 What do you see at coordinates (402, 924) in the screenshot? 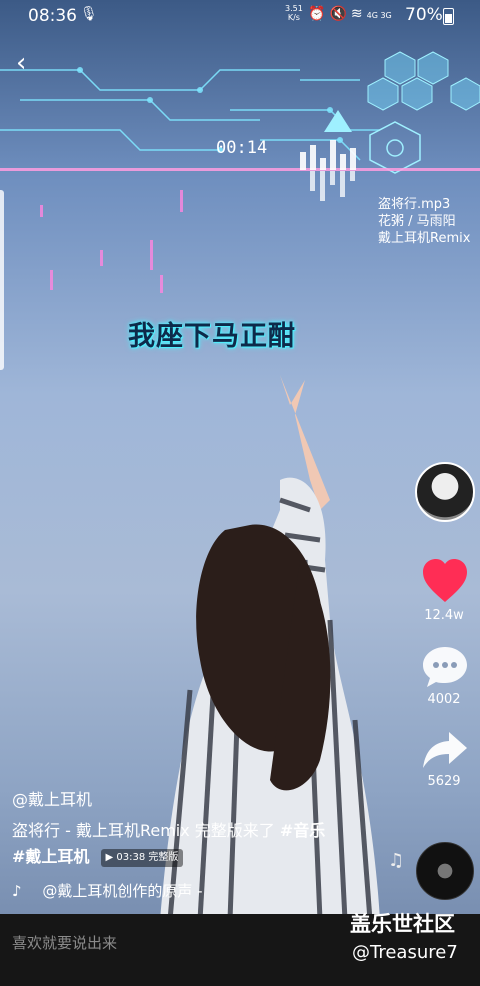
I see `watermark-title: 盖乐世社区` at bounding box center [402, 924].